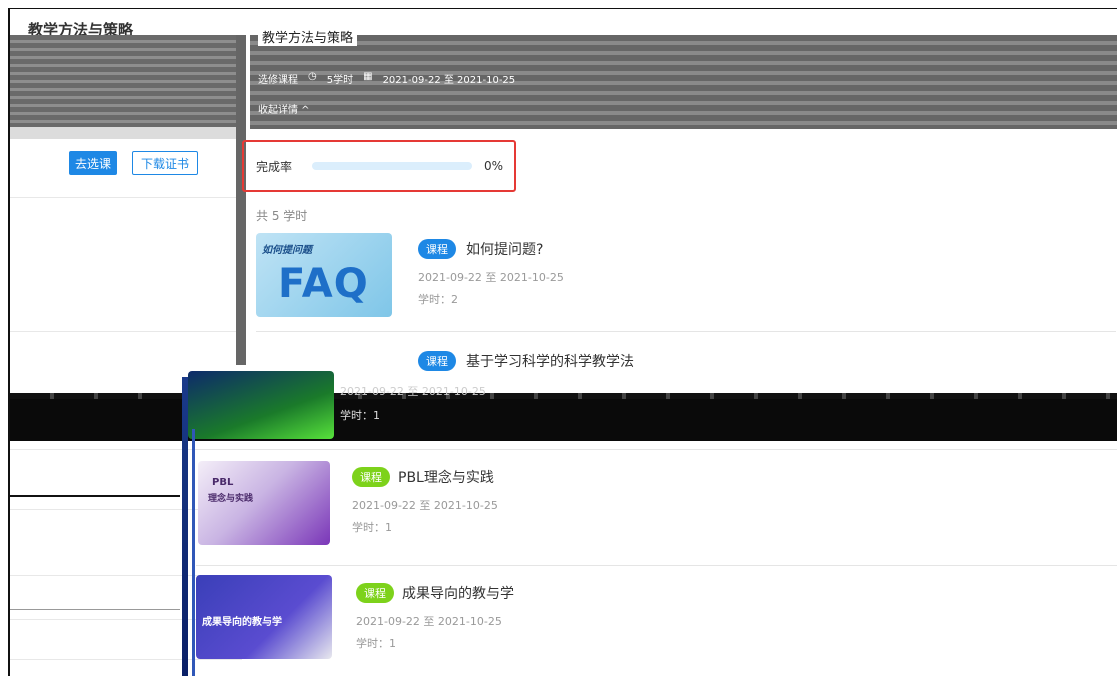 The height and width of the screenshot is (676, 1117). I want to click on course-thumbnail: 成果导向的教与学, so click(264, 617).